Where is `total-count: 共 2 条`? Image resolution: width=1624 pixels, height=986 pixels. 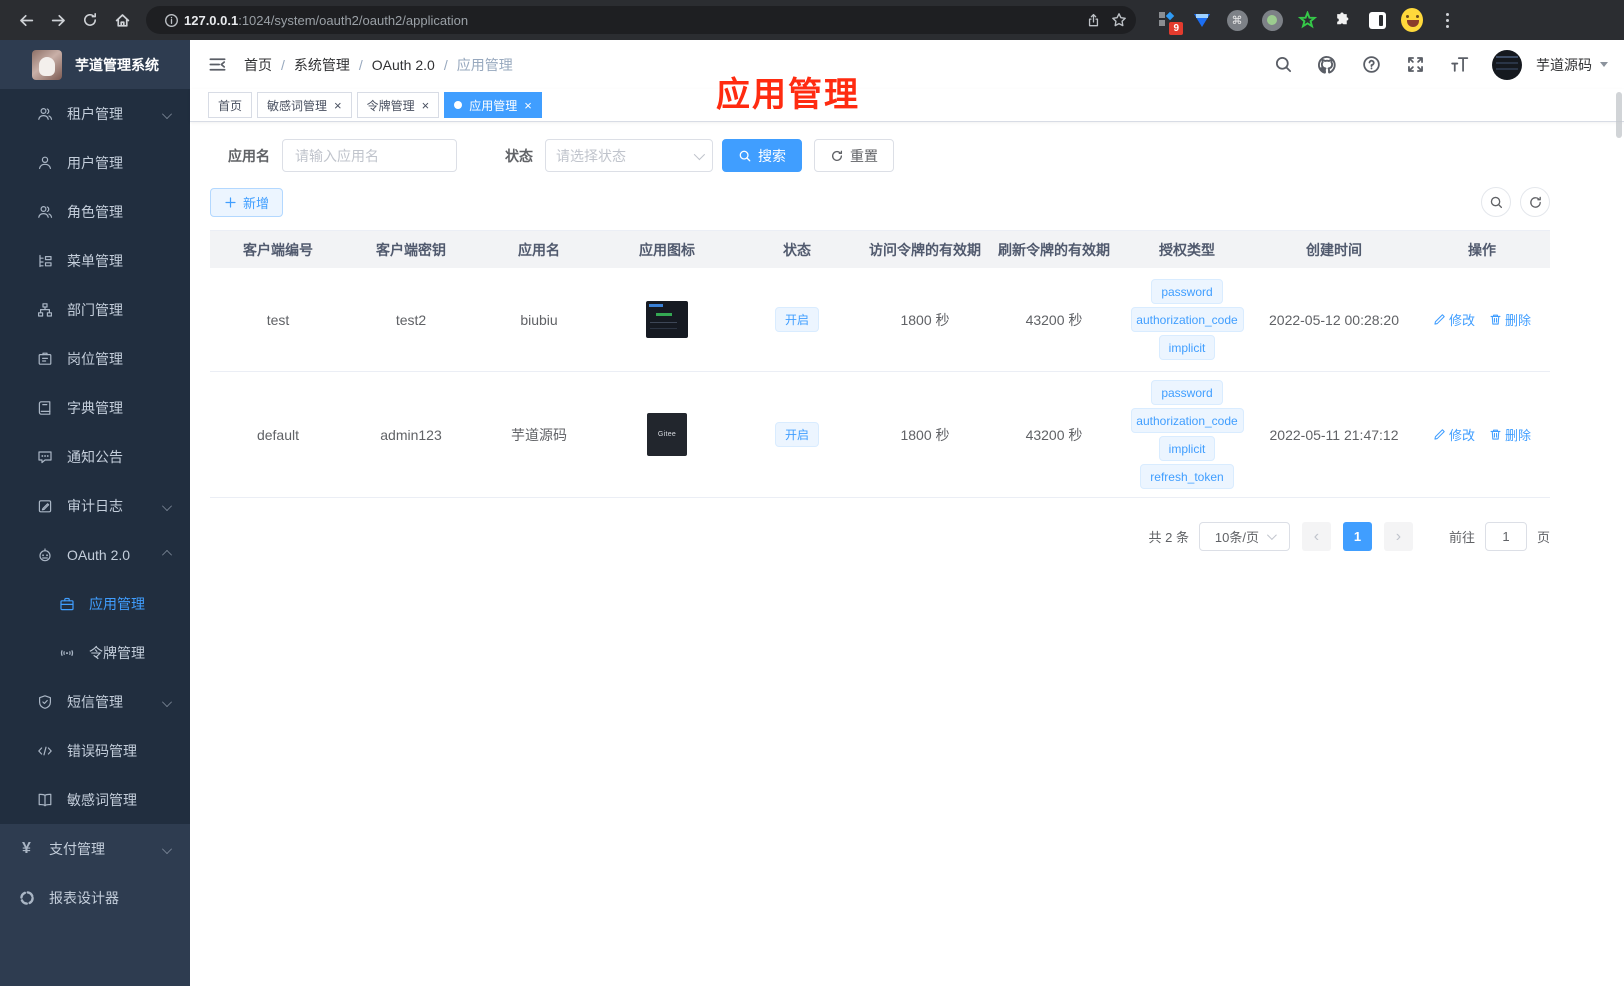 total-count: 共 2 条 is located at coordinates (1168, 537).